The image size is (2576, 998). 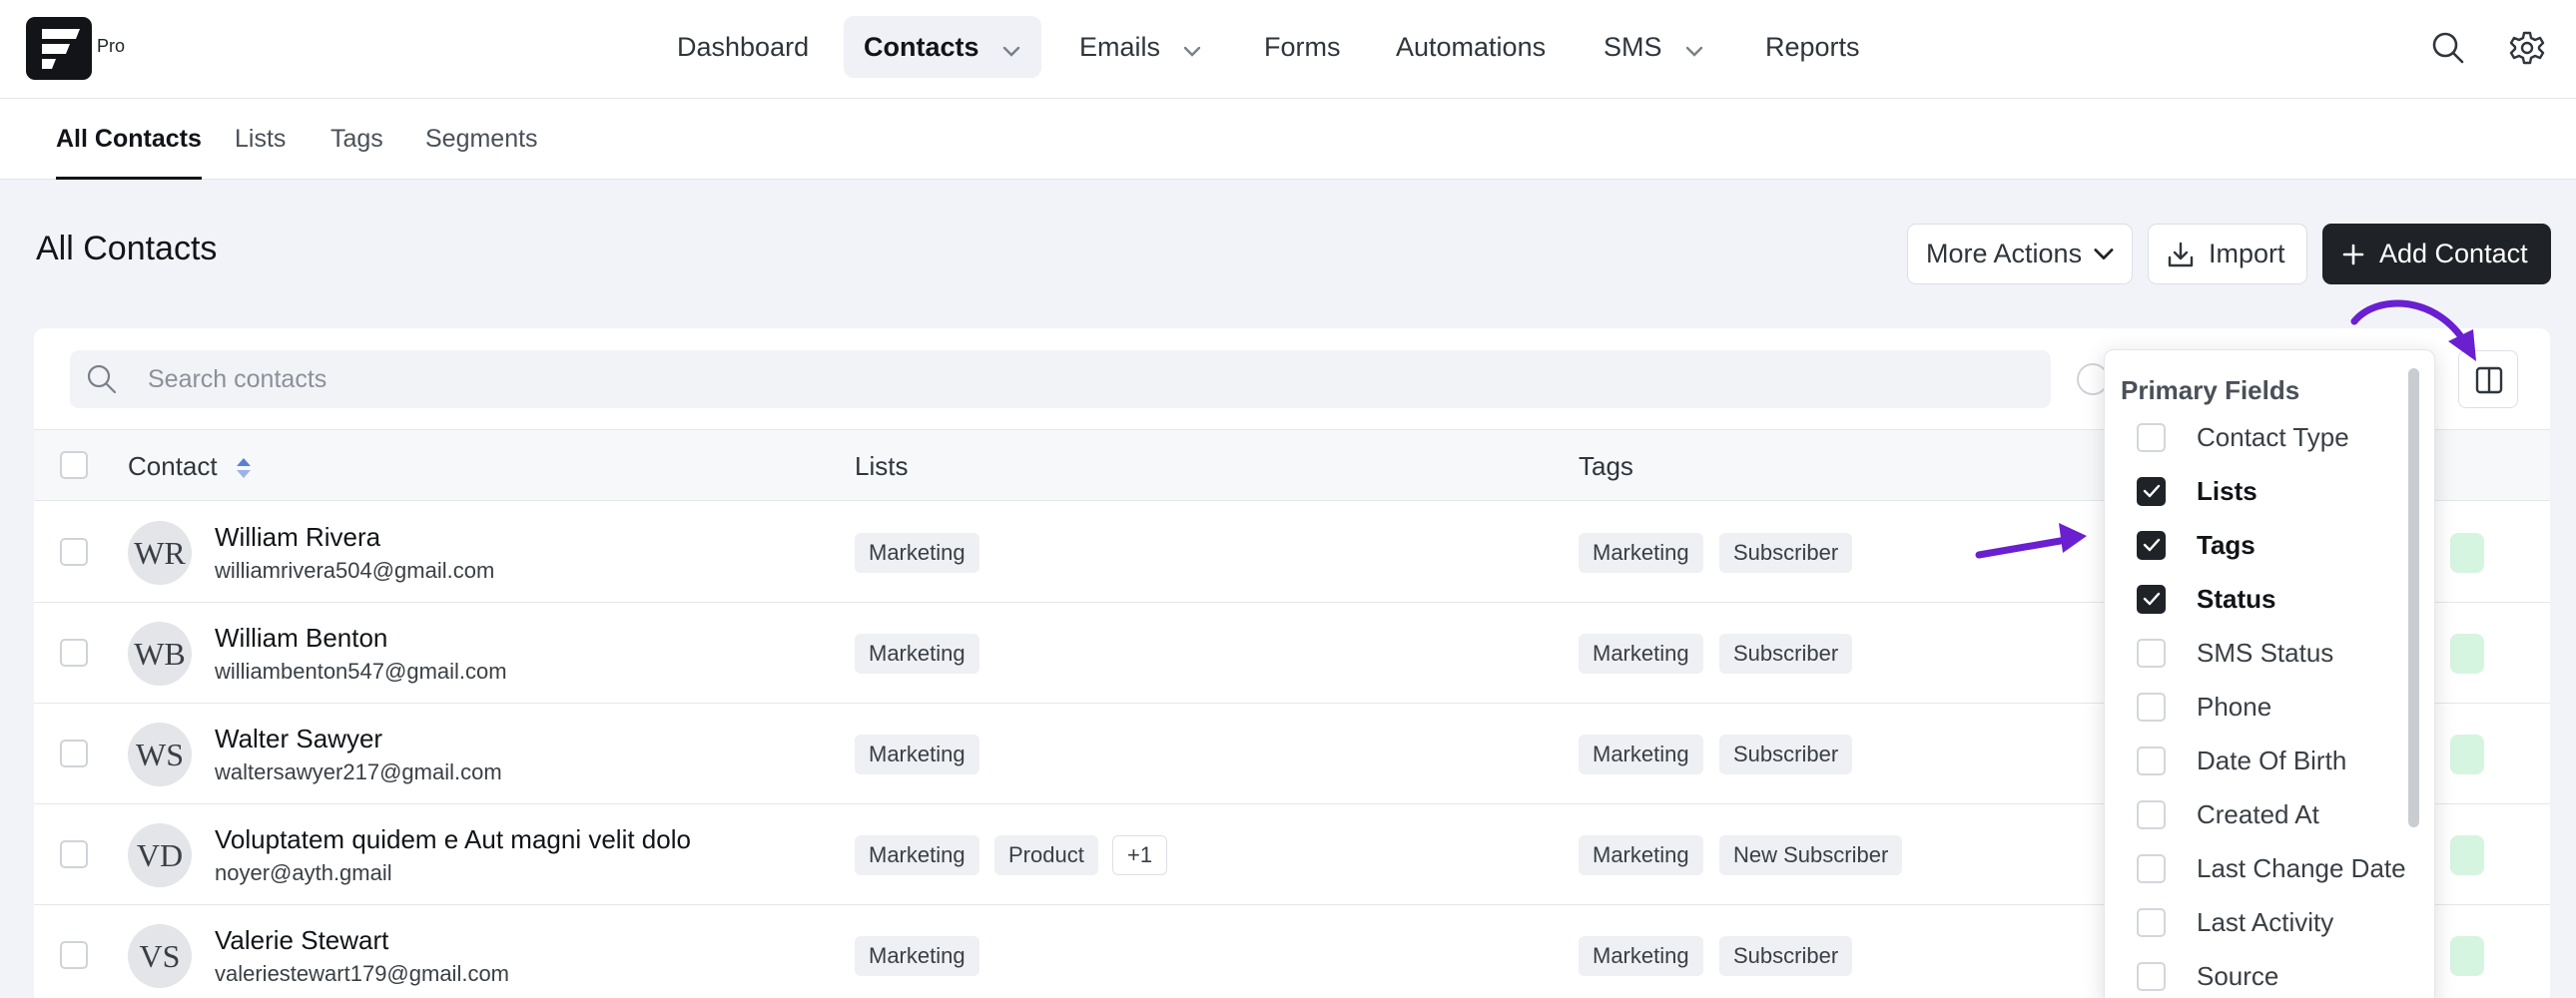 What do you see at coordinates (2235, 653) in the screenshot?
I see `column-option-sms-status: SMS Status` at bounding box center [2235, 653].